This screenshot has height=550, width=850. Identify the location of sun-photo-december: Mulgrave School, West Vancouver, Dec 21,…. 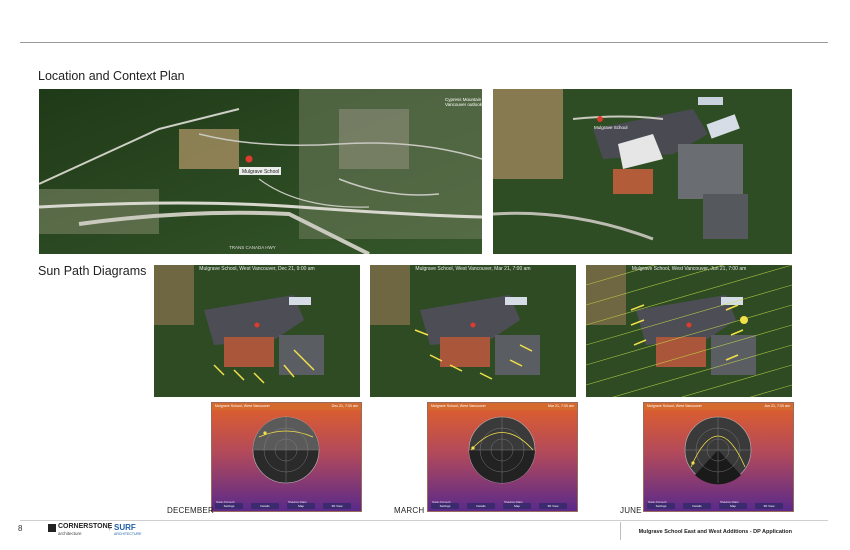
(257, 331).